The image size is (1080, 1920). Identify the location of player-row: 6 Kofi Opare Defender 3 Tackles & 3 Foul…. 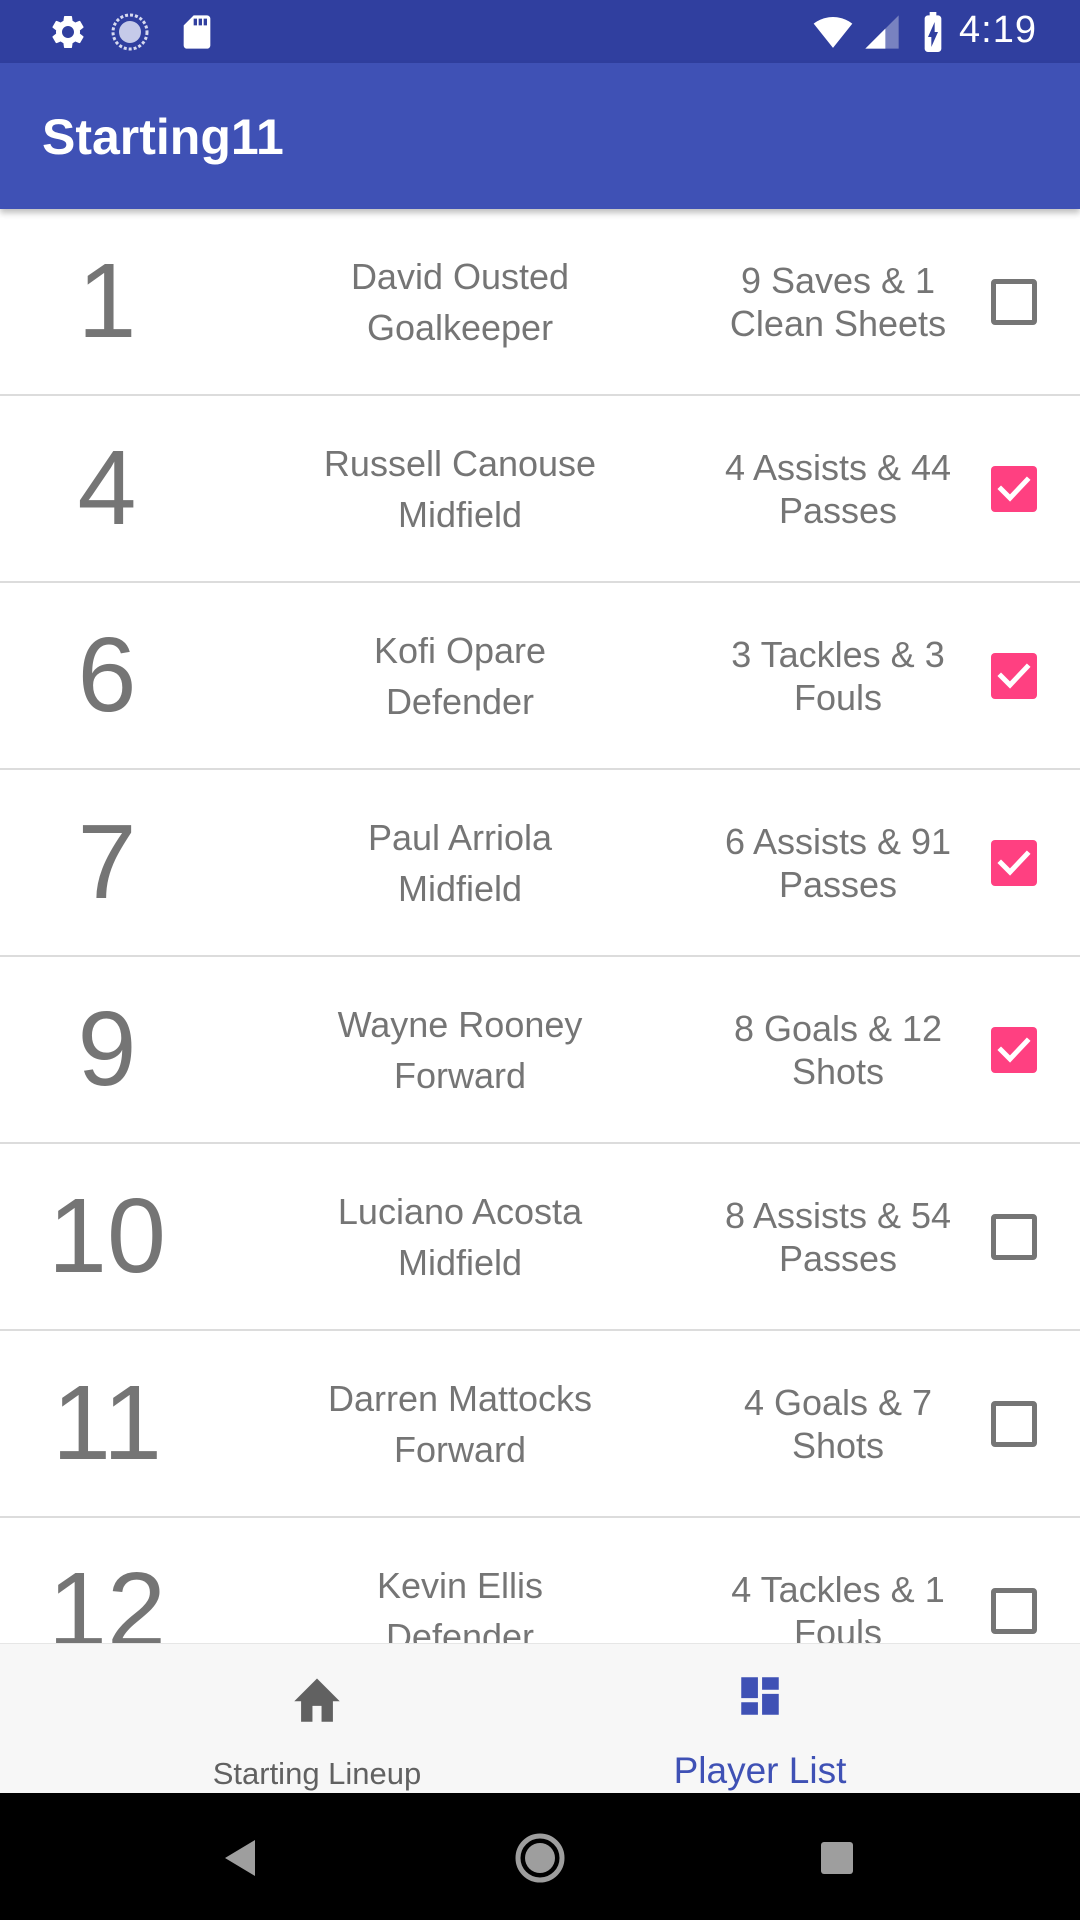
(540, 676).